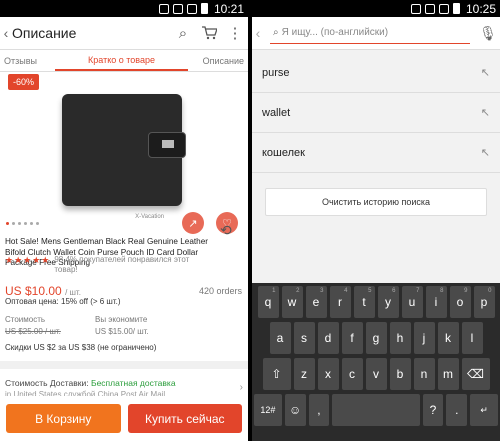  Describe the element at coordinates (283, 152) in the screenshot. I see `suggestion-text: кошелек` at that location.